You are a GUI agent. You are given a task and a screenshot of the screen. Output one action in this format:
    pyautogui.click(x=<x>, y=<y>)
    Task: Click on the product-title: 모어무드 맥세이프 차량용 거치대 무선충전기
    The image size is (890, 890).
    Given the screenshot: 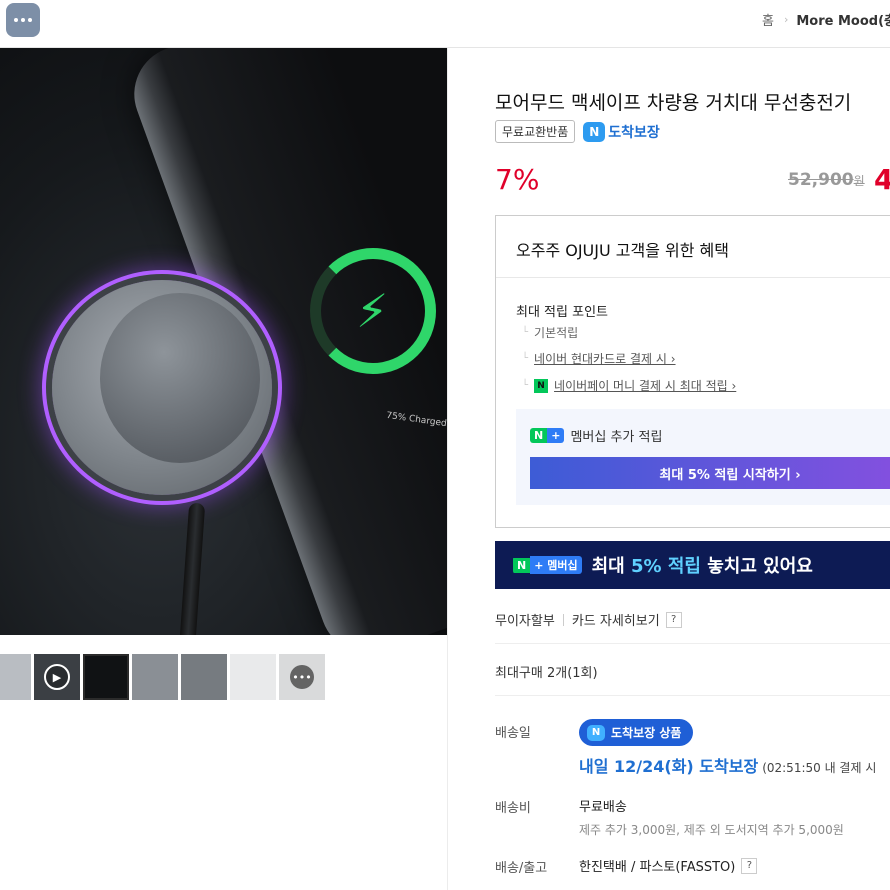 What is the action you would take?
    pyautogui.click(x=673, y=103)
    